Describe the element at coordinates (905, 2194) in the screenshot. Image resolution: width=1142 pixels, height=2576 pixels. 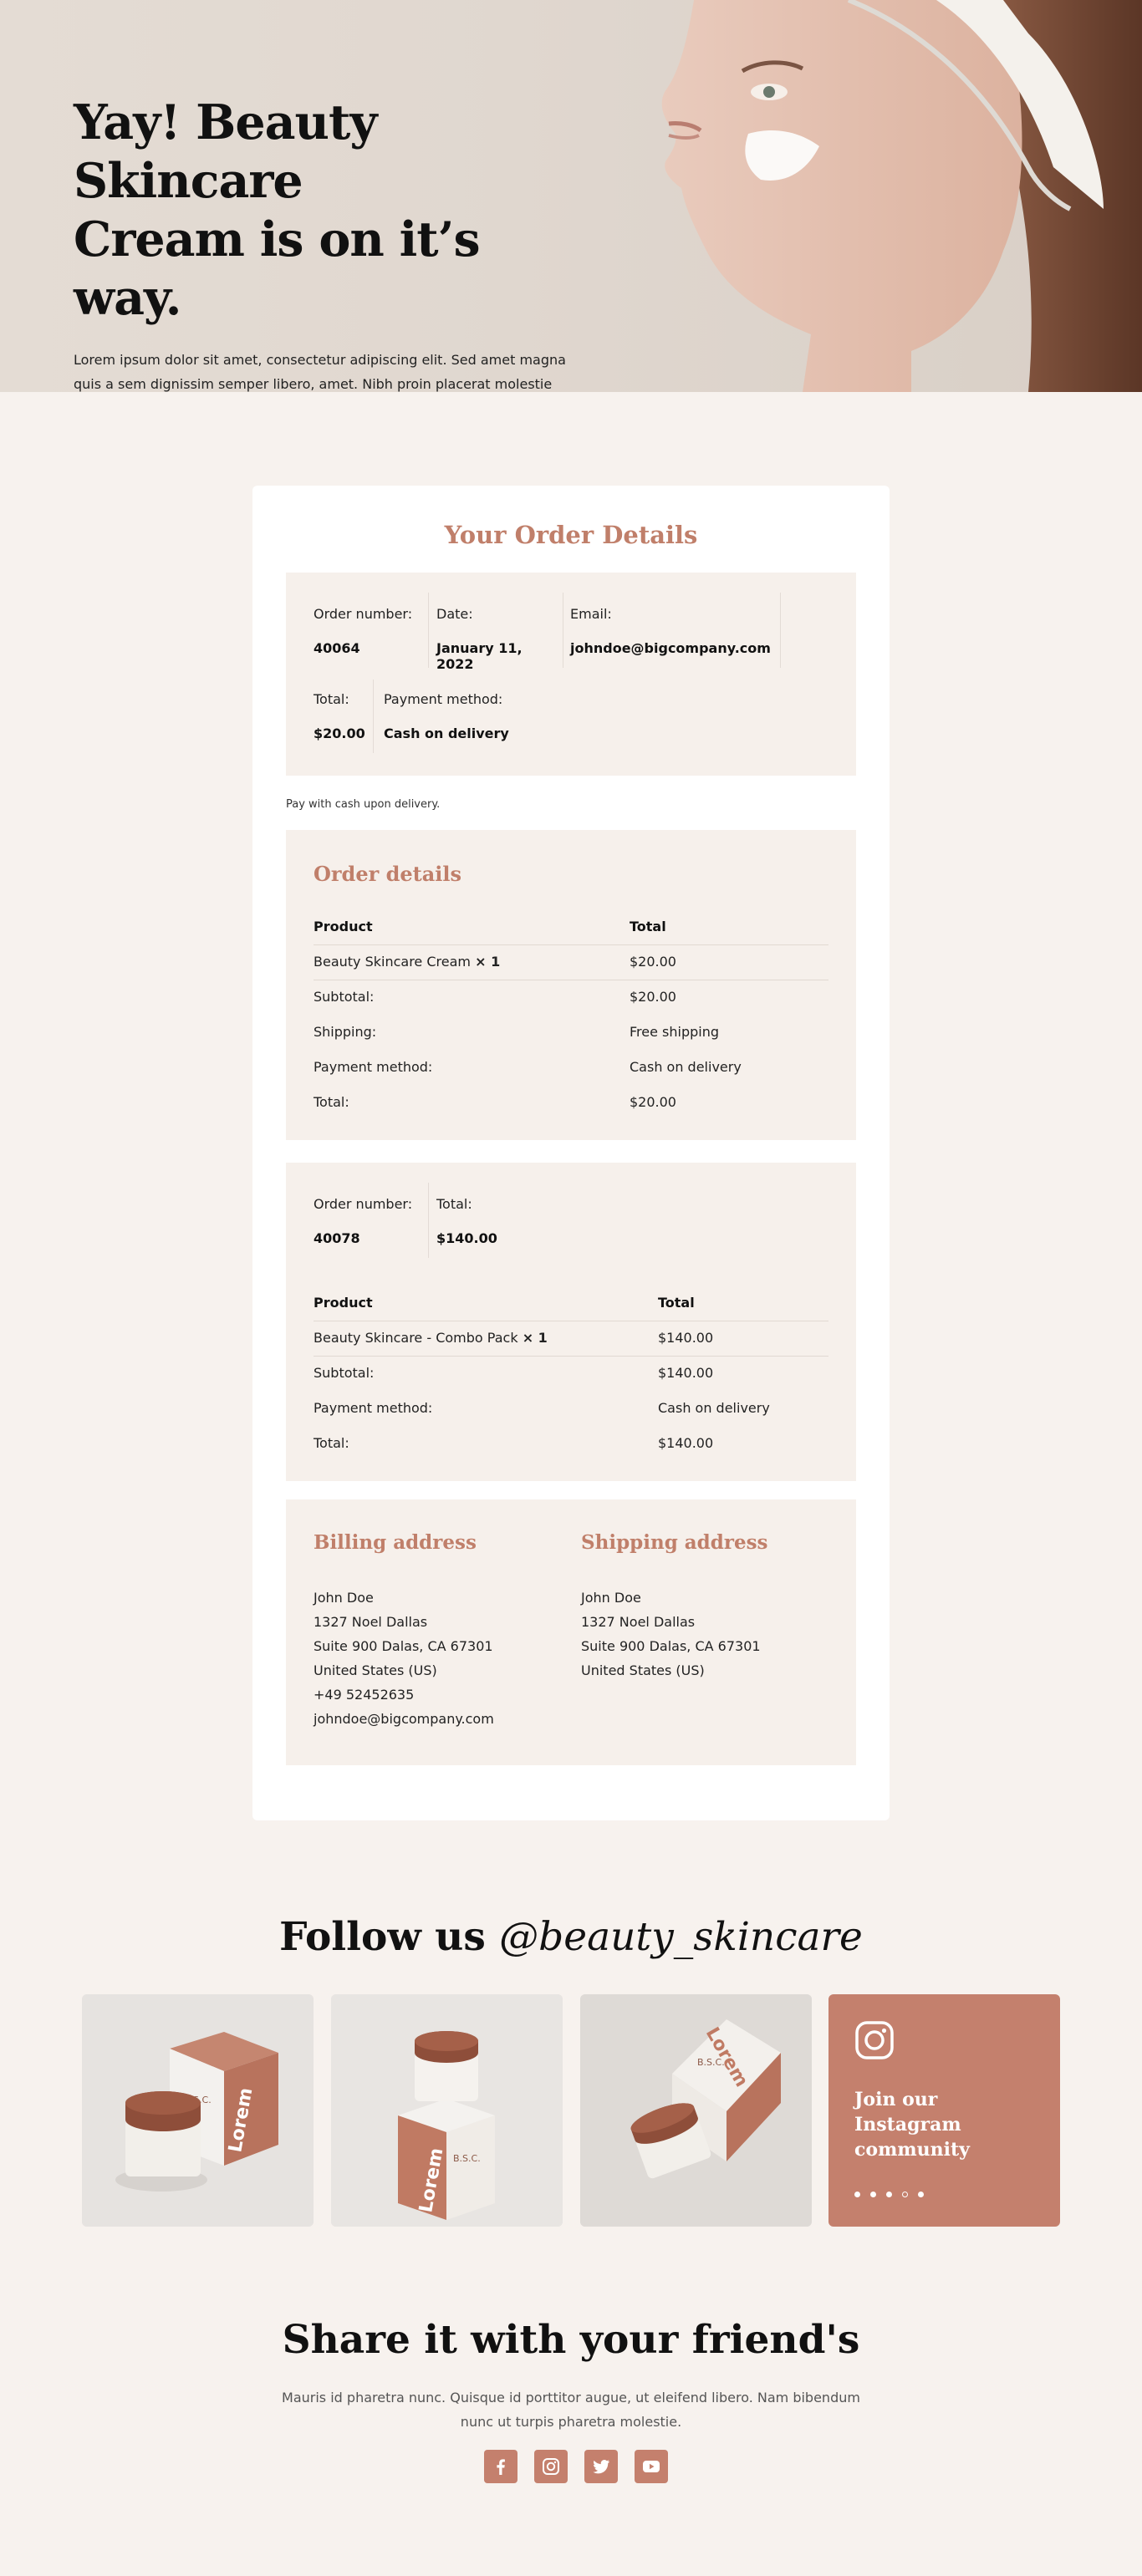
I see `carousel-dot-active` at that location.